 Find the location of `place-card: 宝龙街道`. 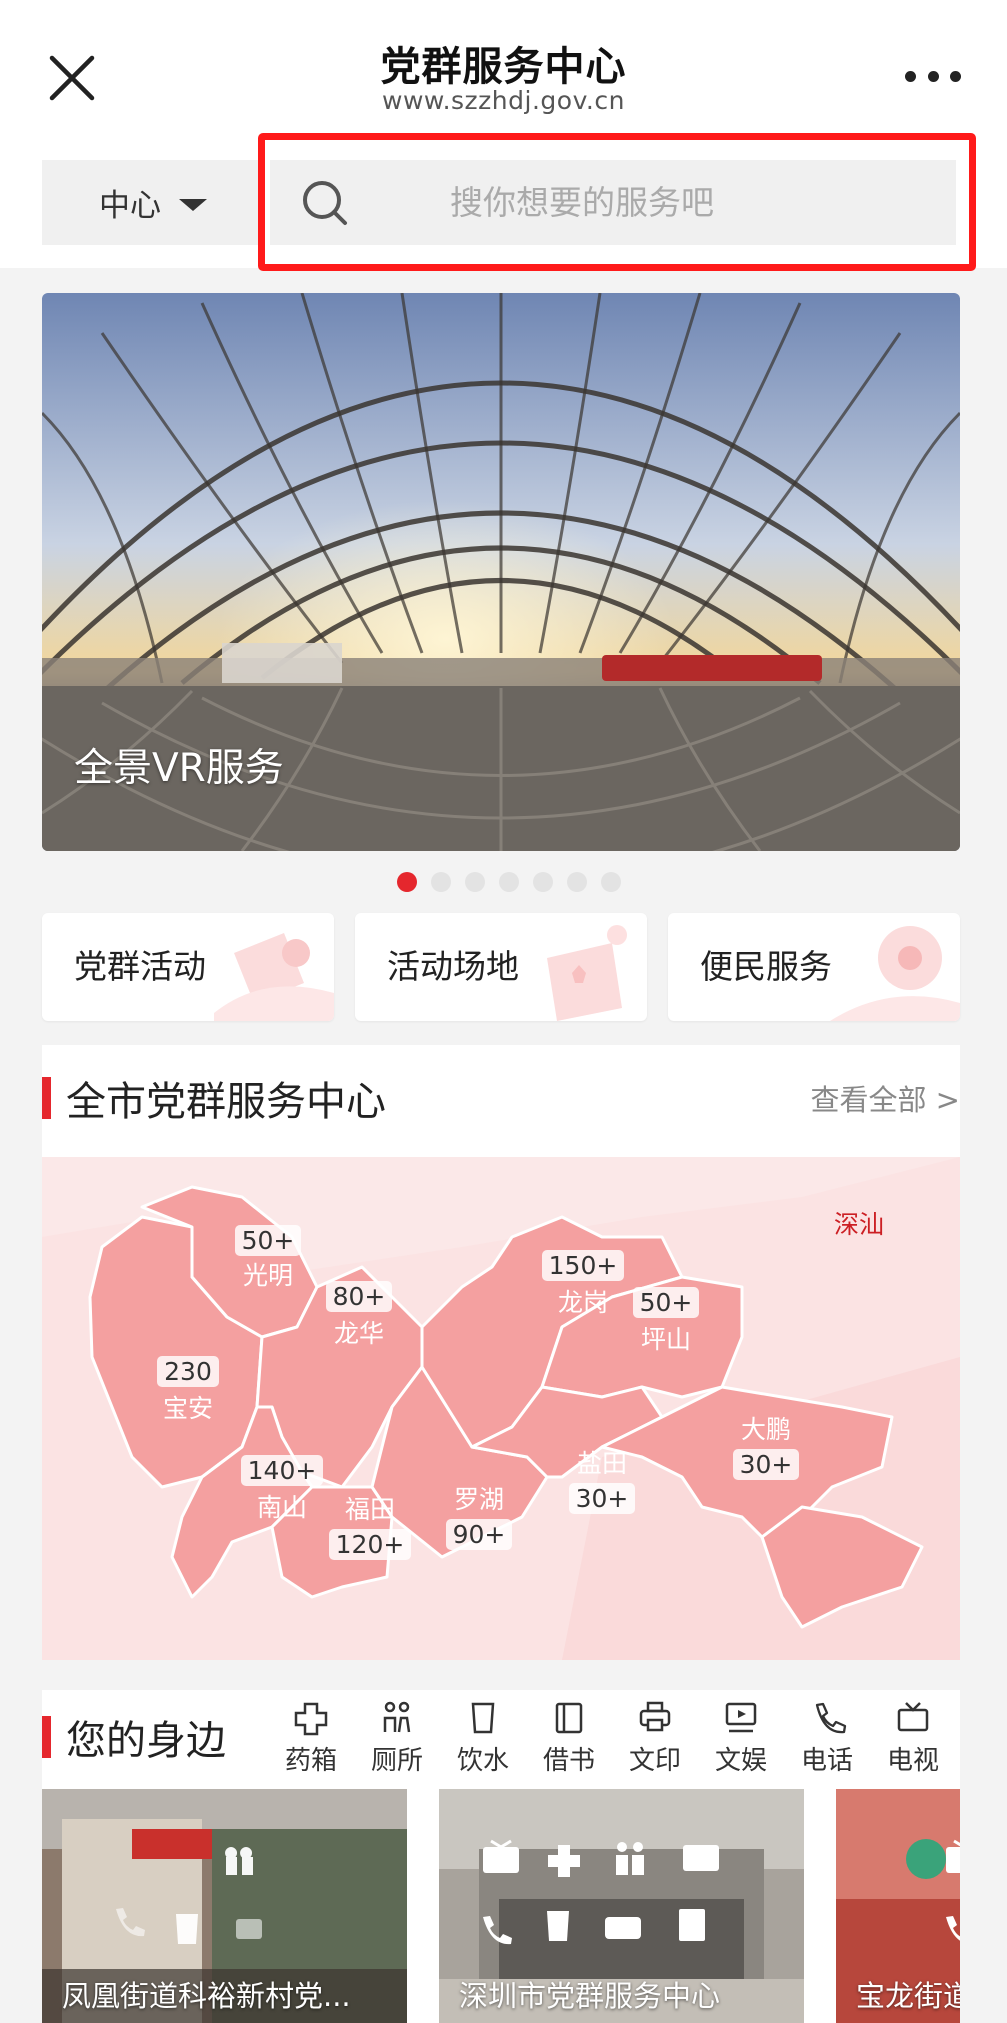

place-card: 宝龙街道 is located at coordinates (898, 1906).